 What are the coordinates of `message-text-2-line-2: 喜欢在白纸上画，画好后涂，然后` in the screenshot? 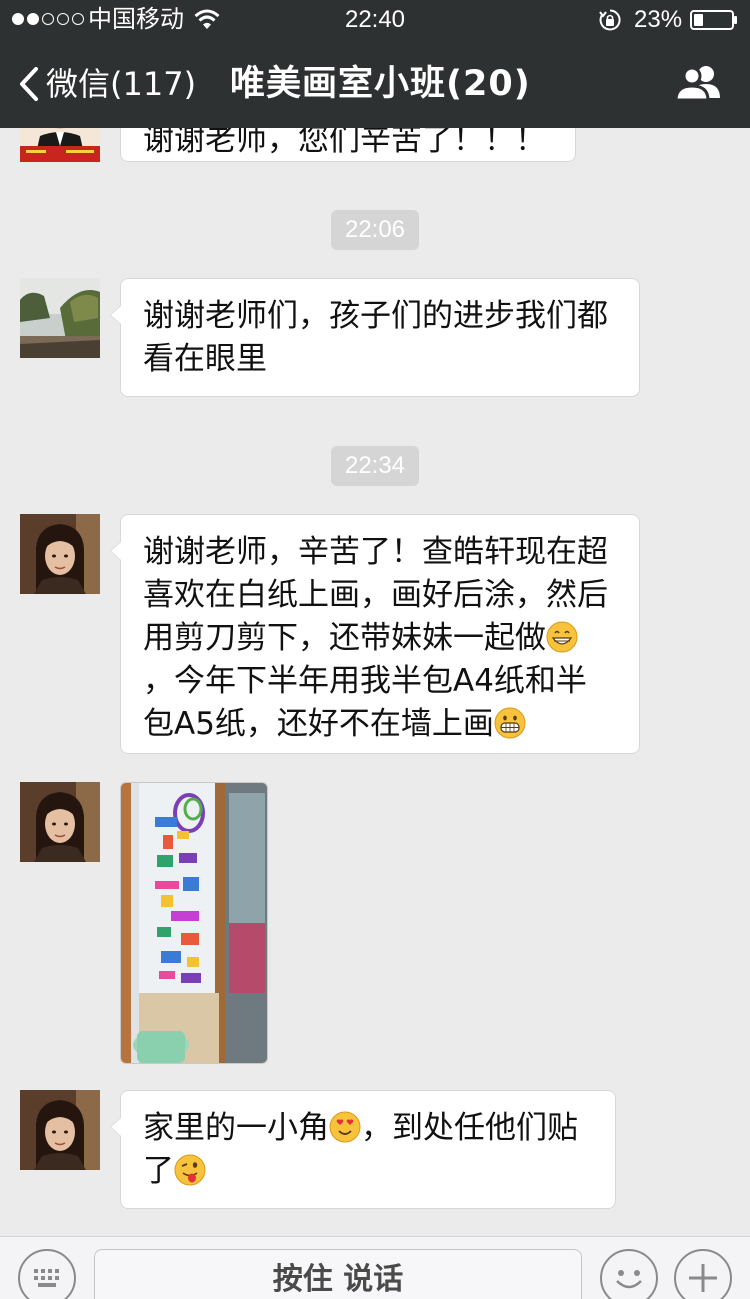 It's located at (375, 595).